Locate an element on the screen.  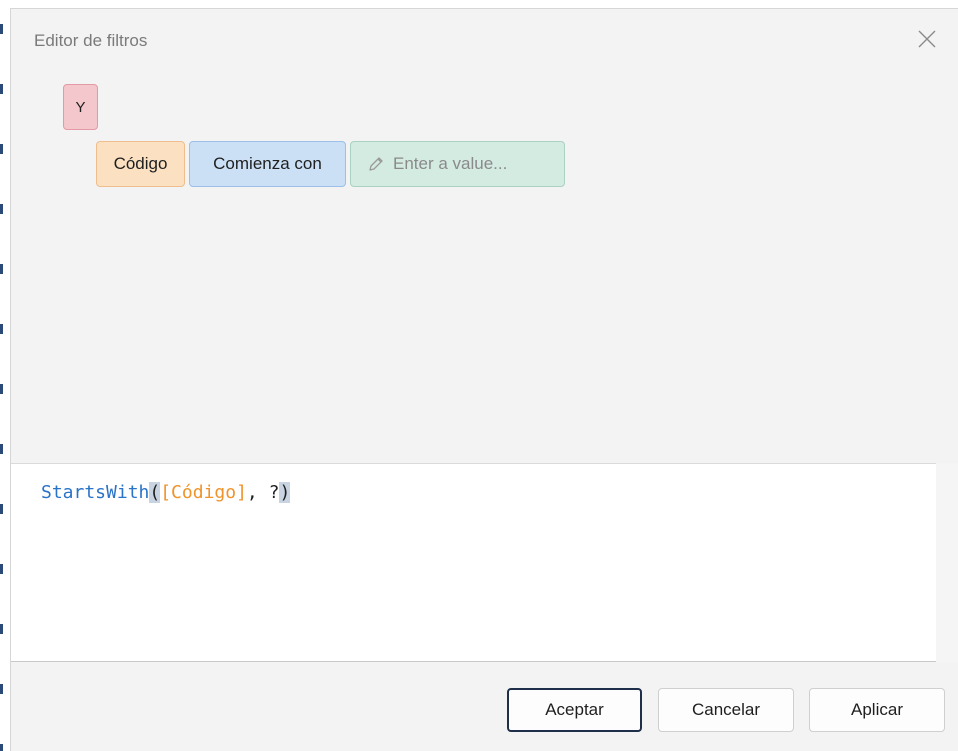
background-window-edge is located at coordinates (1, 375).